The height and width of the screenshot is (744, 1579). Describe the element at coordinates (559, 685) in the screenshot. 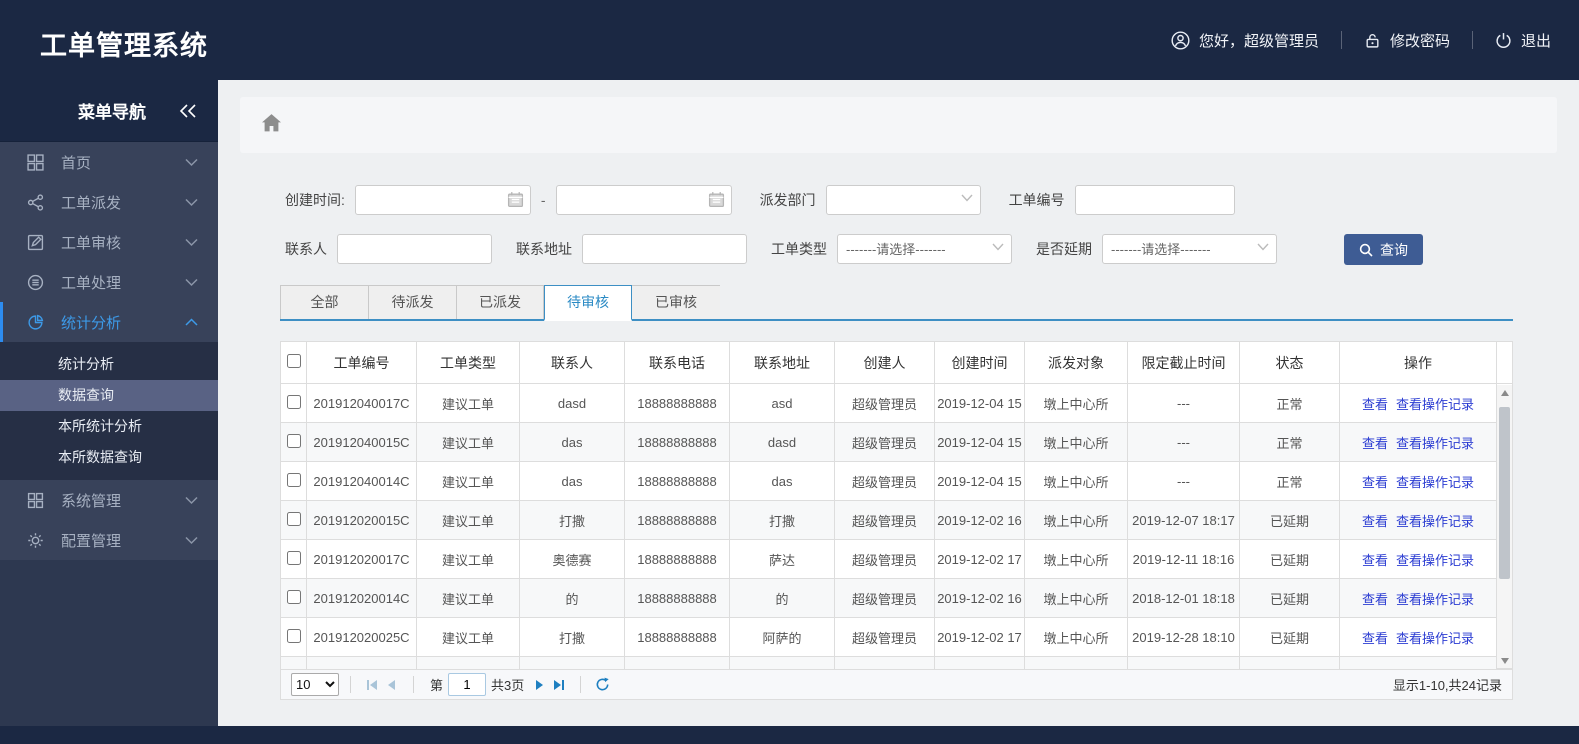

I see `last-page-button` at that location.